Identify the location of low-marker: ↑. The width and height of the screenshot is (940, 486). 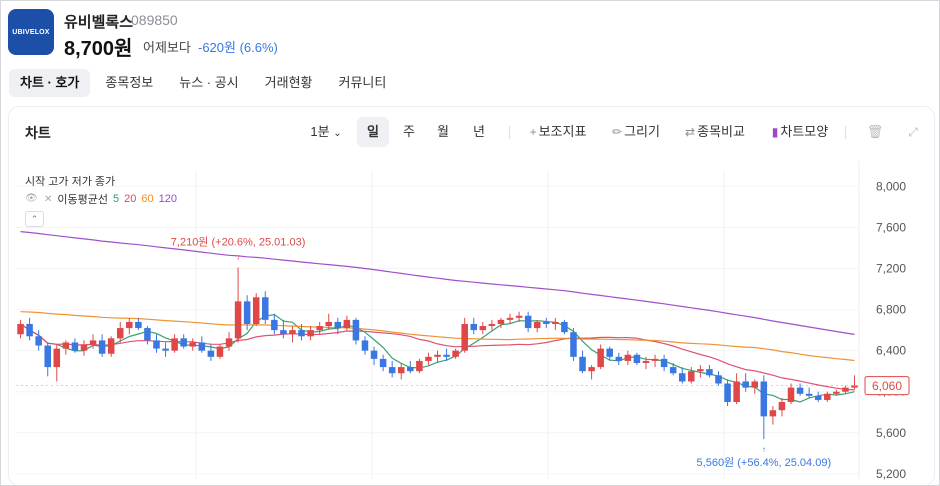
(764, 449).